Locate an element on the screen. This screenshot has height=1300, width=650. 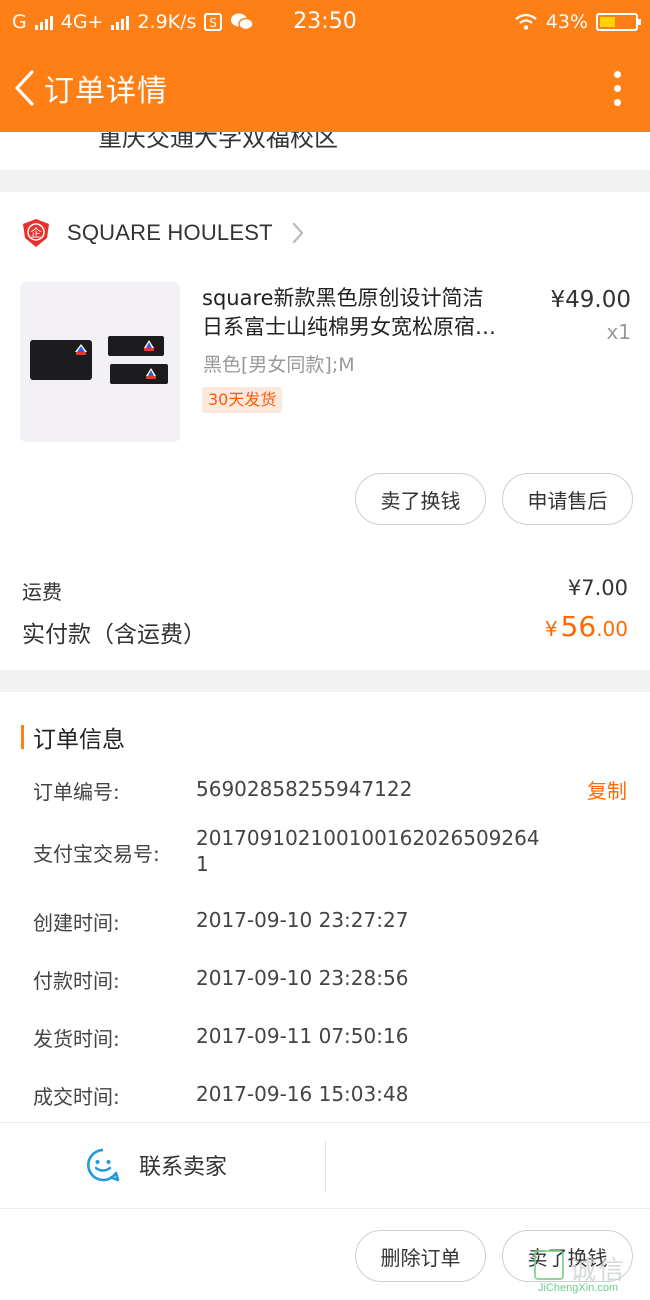
shipped-time-label: 发货时间: is located at coordinates (76, 1039).